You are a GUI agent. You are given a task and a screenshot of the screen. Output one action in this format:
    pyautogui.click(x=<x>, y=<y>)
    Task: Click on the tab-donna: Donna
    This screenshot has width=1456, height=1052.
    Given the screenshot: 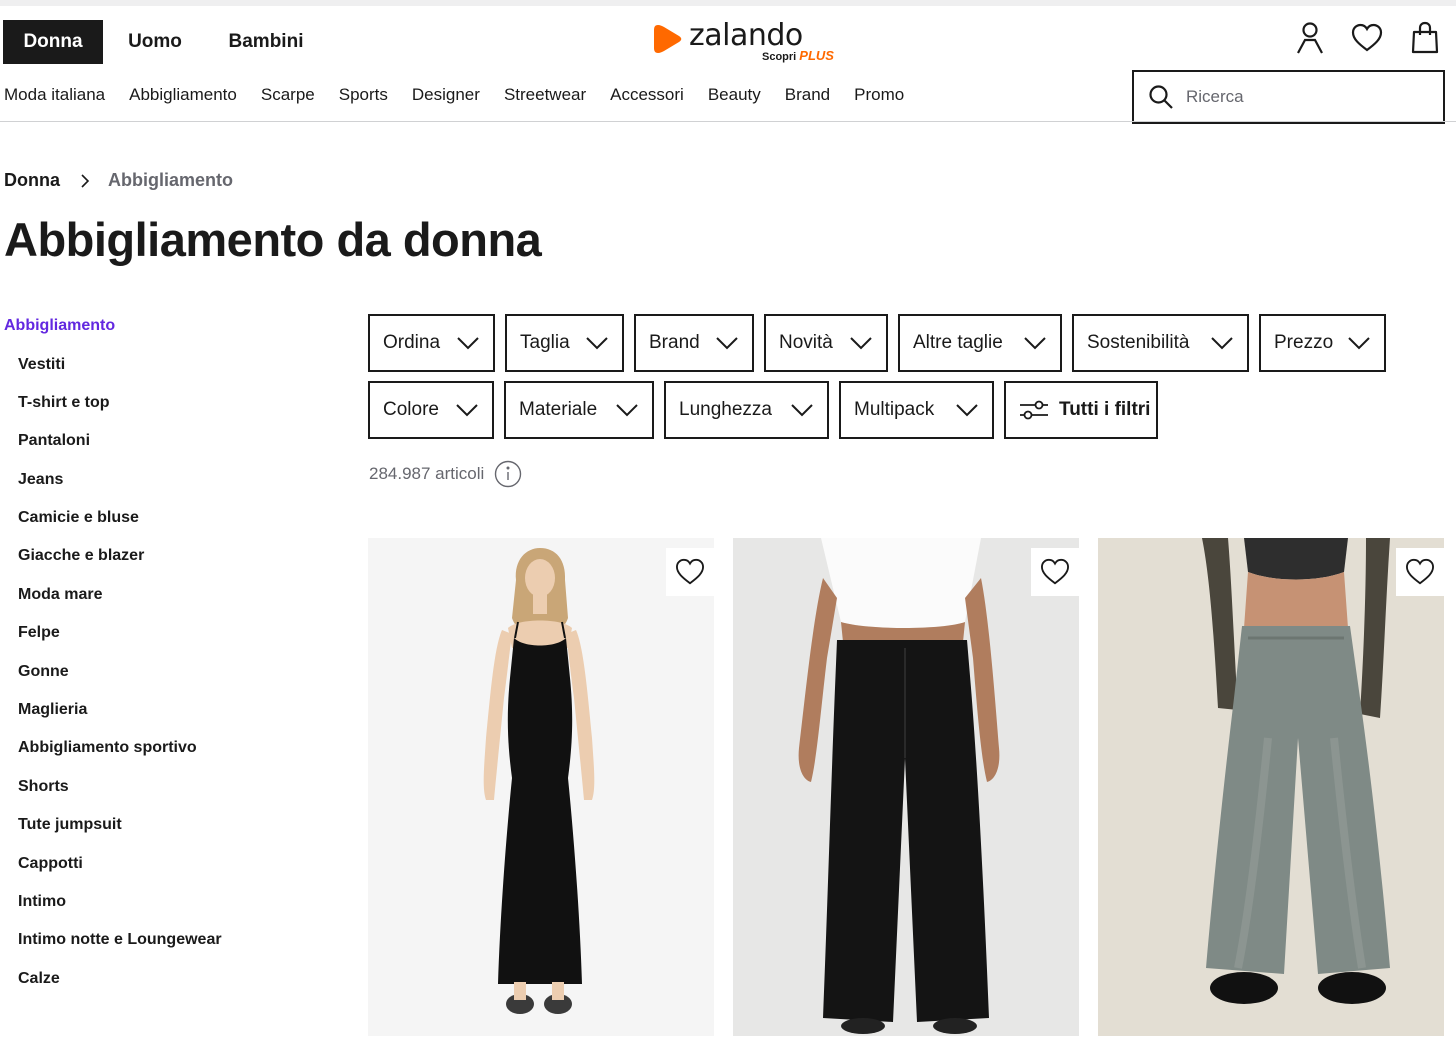 What is the action you would take?
    pyautogui.click(x=53, y=42)
    